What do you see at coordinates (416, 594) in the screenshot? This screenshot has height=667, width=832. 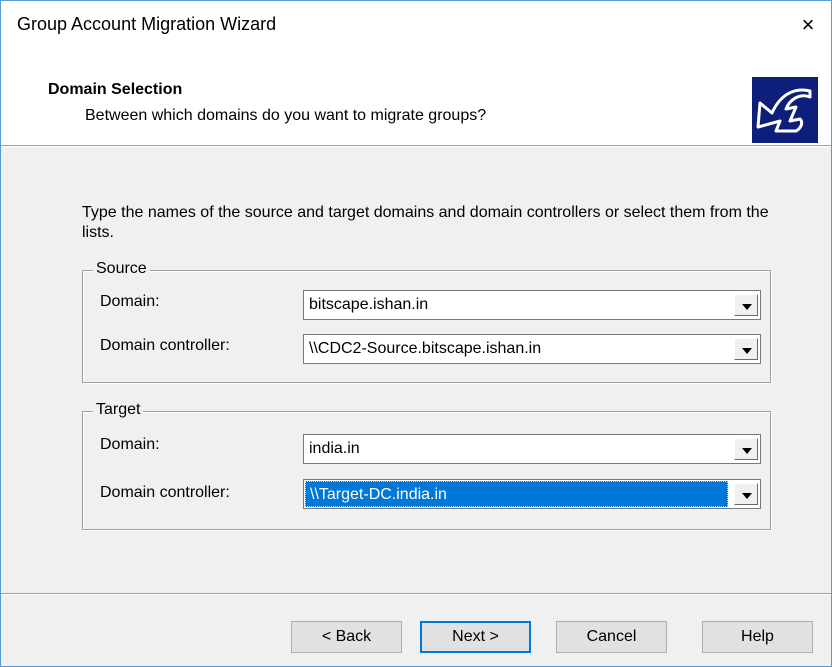 I see `footer-divider-highlight` at bounding box center [416, 594].